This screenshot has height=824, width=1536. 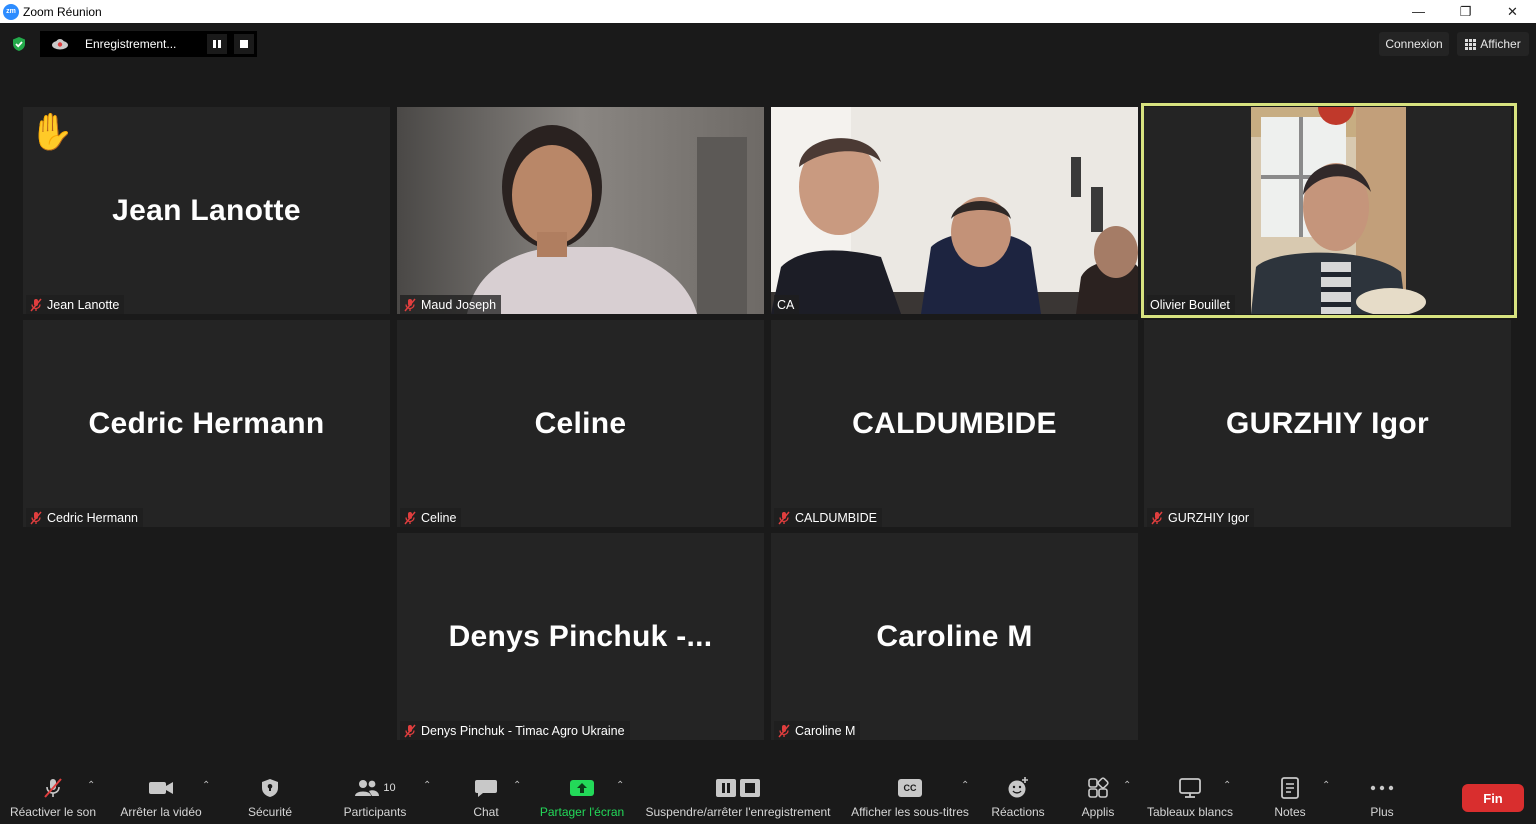 What do you see at coordinates (389, 788) in the screenshot?
I see `participants-count: 10` at bounding box center [389, 788].